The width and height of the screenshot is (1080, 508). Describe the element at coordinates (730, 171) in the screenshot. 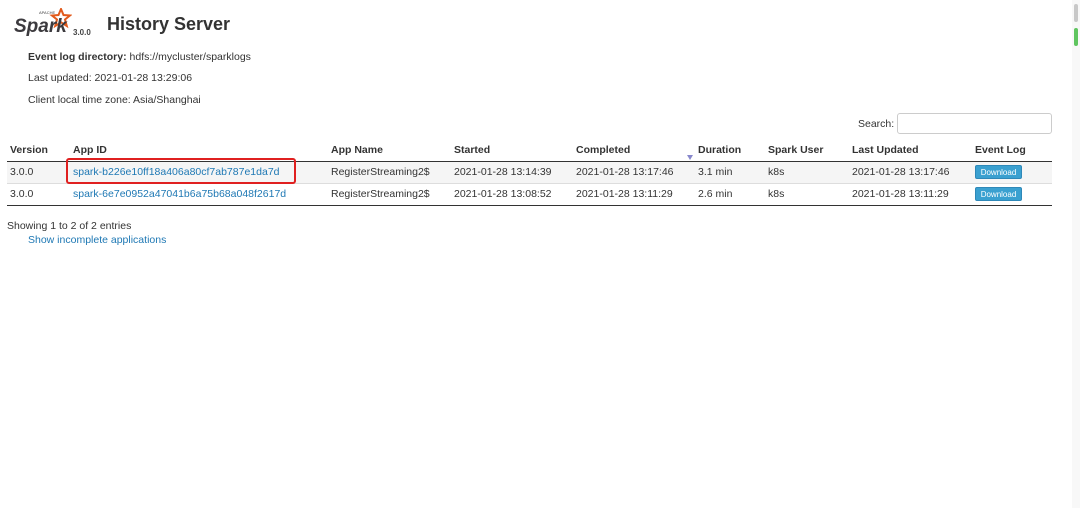

I see `cell-duration: 3.1 min` at that location.